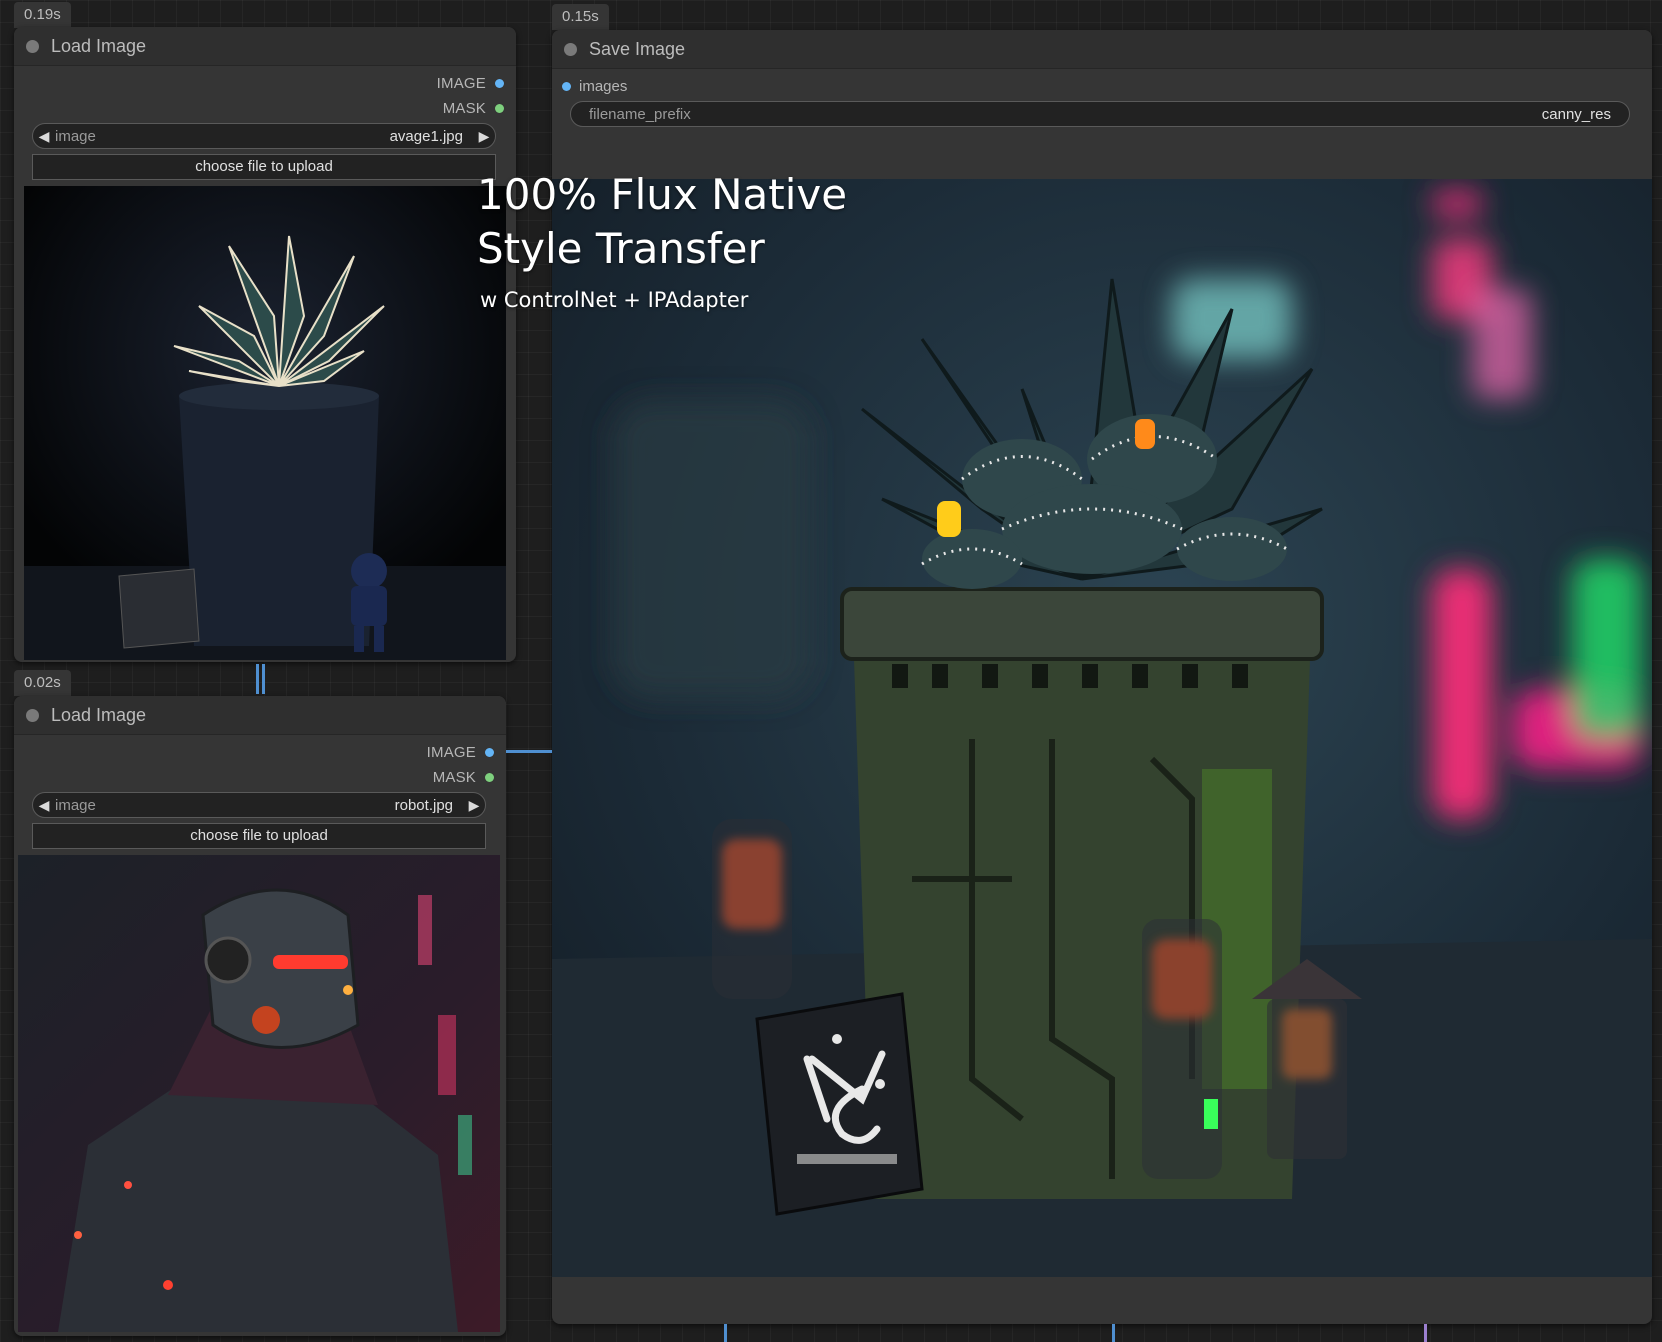 This screenshot has width=1662, height=1342. Describe the element at coordinates (621, 248) in the screenshot. I see `overlay-title-line-2: Style Transfer` at that location.